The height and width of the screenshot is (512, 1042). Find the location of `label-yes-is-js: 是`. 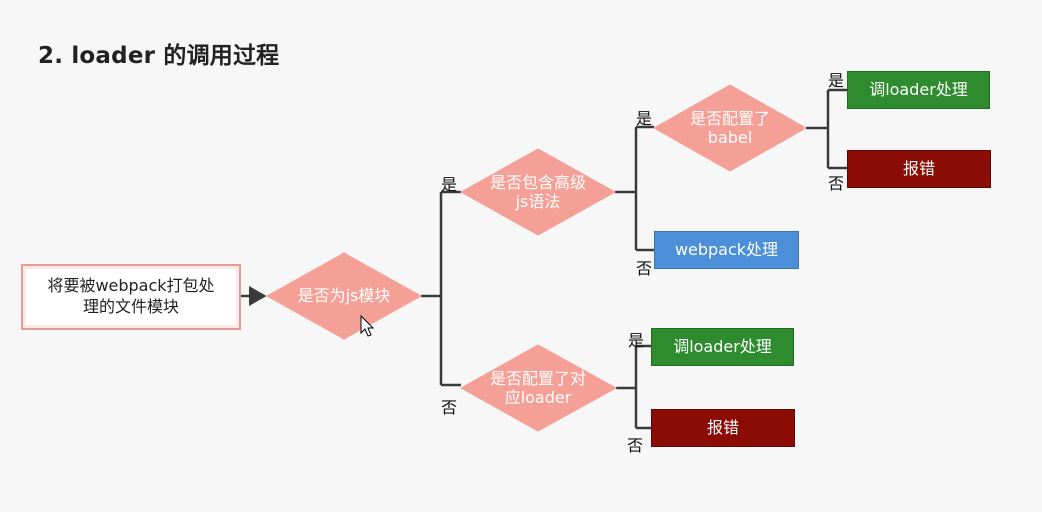

label-yes-is-js: 是 is located at coordinates (449, 184).